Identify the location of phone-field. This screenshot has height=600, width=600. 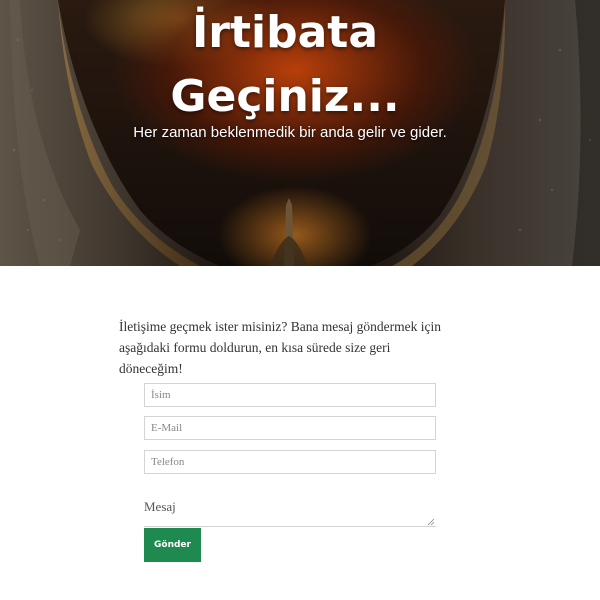
(290, 462).